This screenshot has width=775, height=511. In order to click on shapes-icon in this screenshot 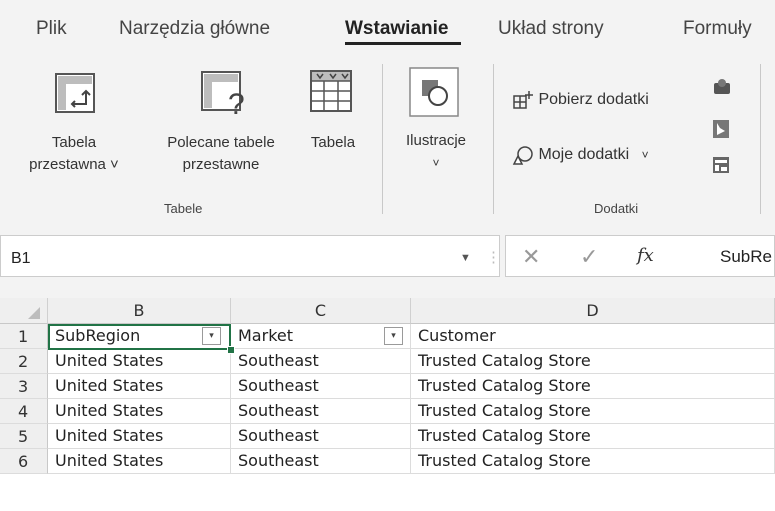, I will do `click(523, 155)`.